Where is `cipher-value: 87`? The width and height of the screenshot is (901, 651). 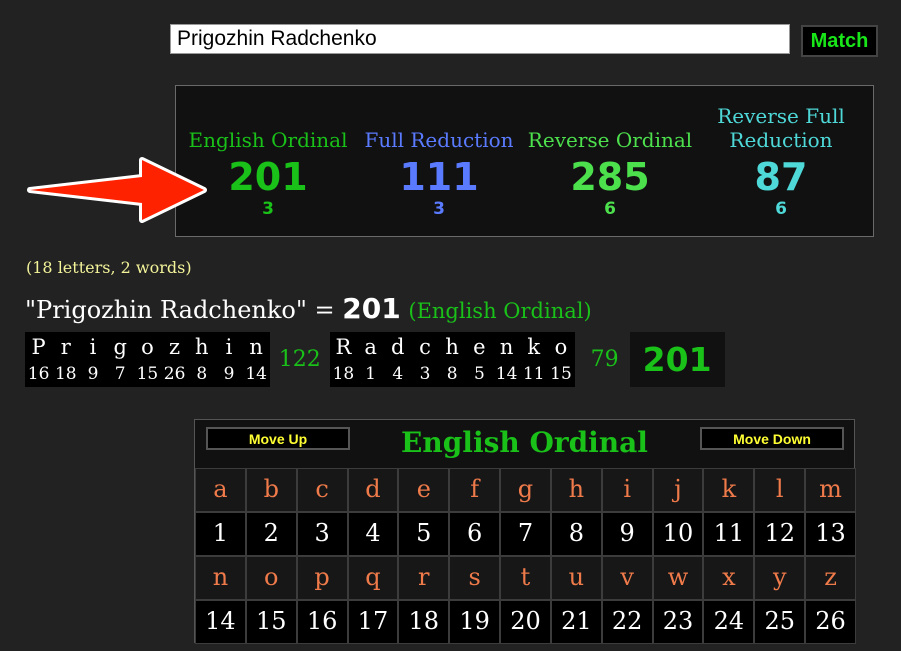 cipher-value: 87 is located at coordinates (781, 177).